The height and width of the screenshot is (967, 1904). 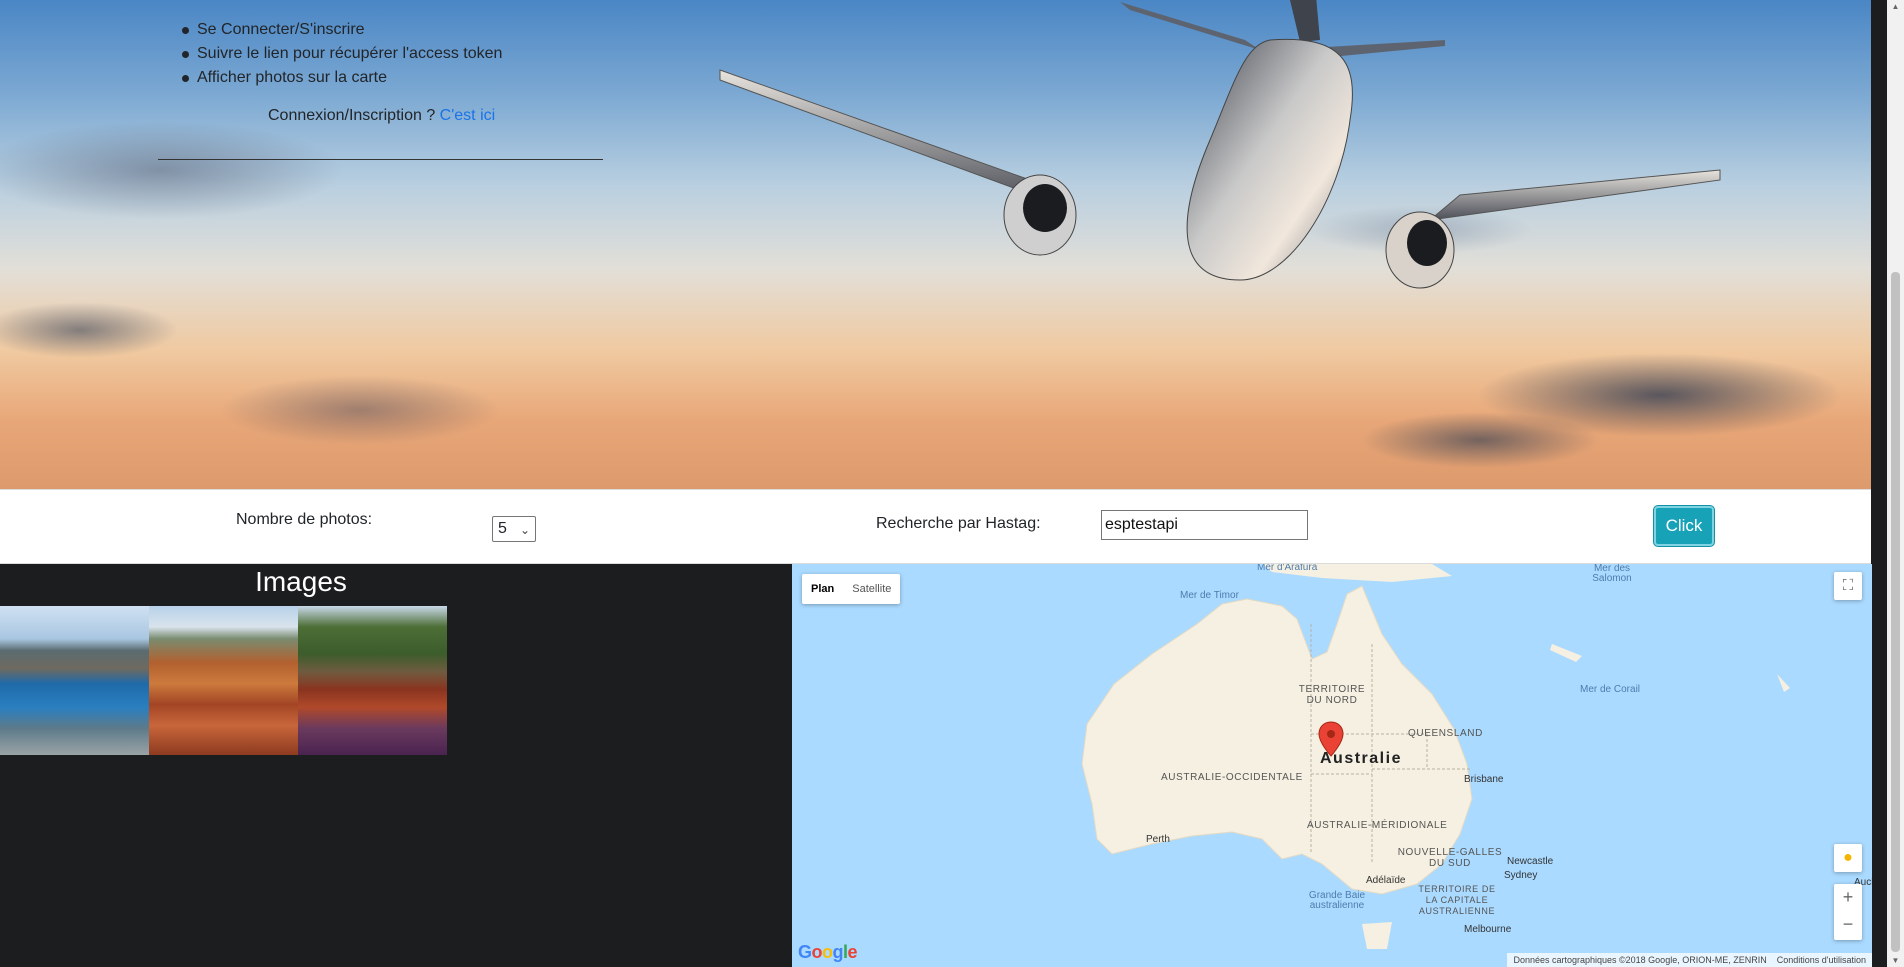 I want to click on region-label: TERRITOIRE DE LA CAPITALE AUSTRALIENNE, so click(x=1457, y=900).